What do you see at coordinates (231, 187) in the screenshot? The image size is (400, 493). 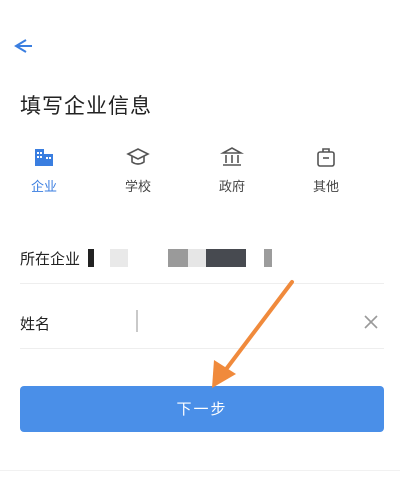 I see `org-type-label: 政府` at bounding box center [231, 187].